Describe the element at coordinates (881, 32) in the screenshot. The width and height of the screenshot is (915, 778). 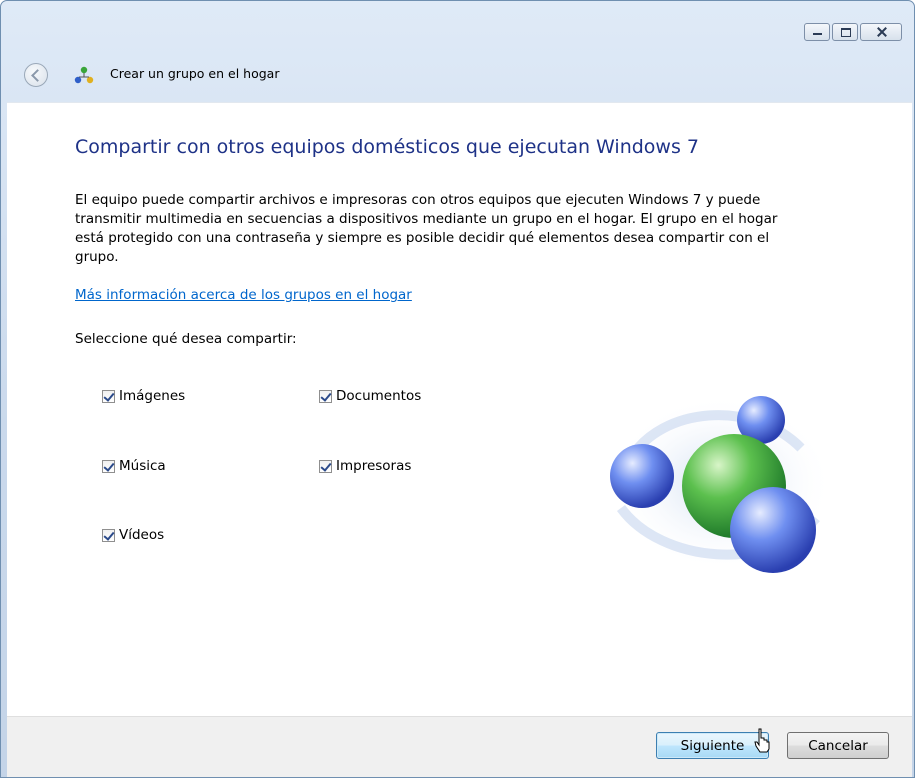
I see `close-button` at that location.